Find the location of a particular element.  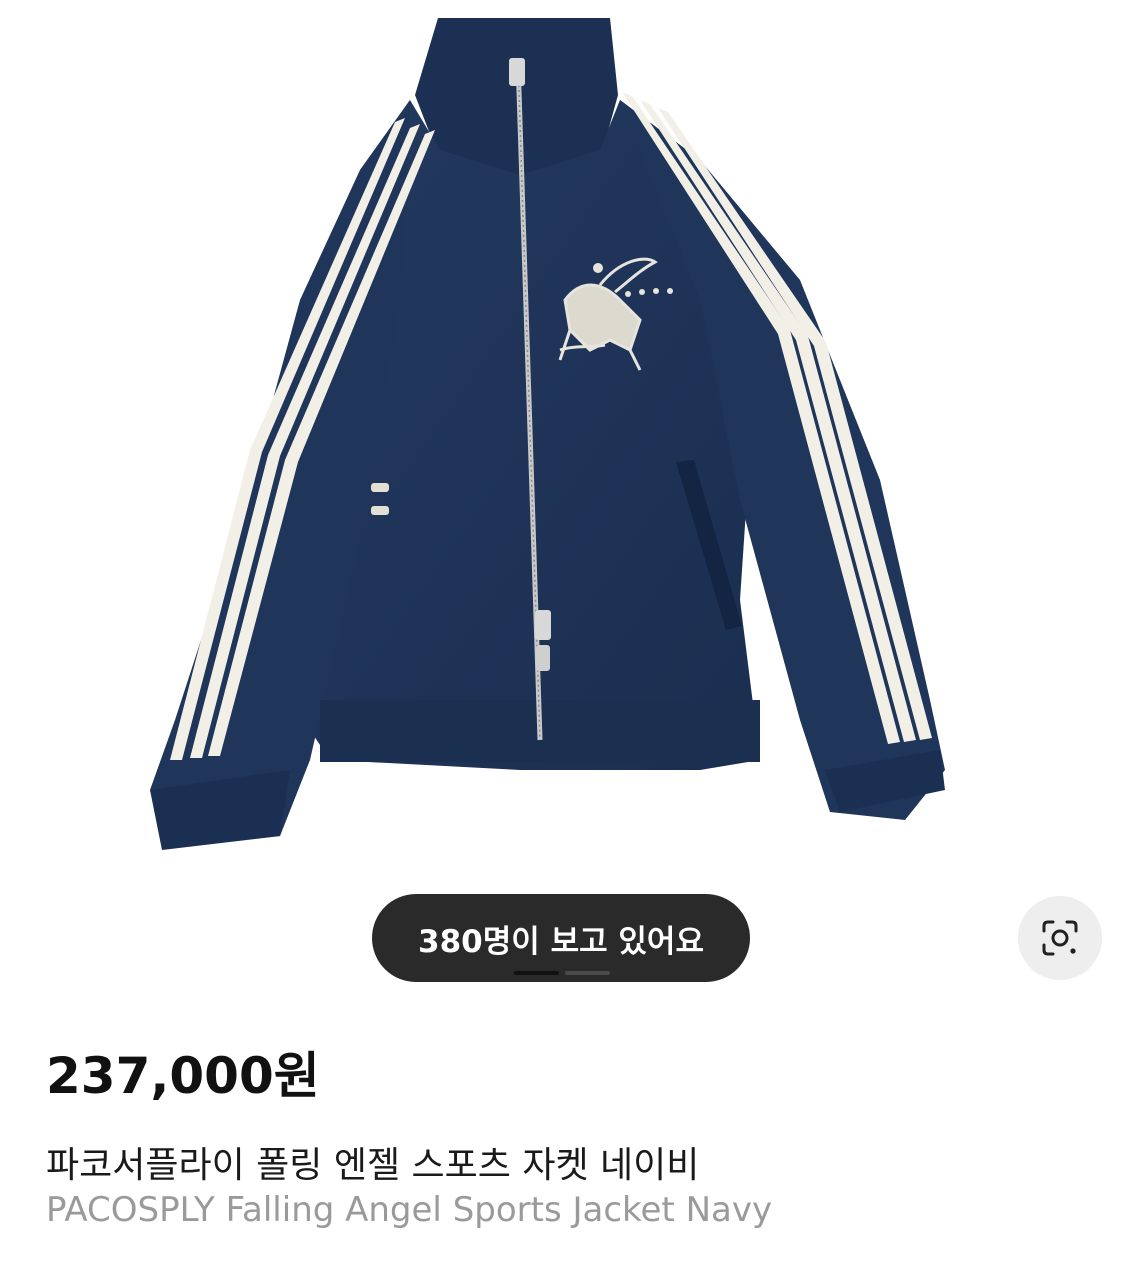

pager-indicator is located at coordinates (587, 973).